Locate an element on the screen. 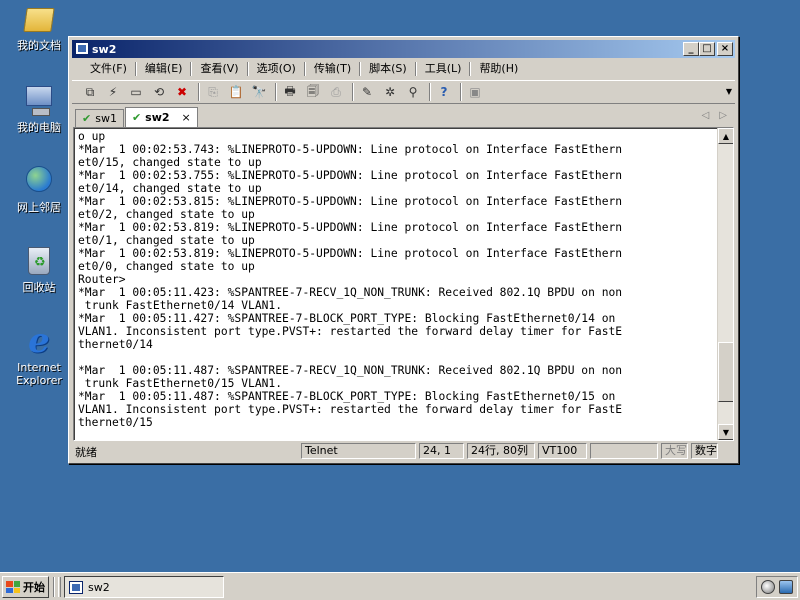 This screenshot has width=800, height=600. printer-icon: ⎙ is located at coordinates (336, 92).